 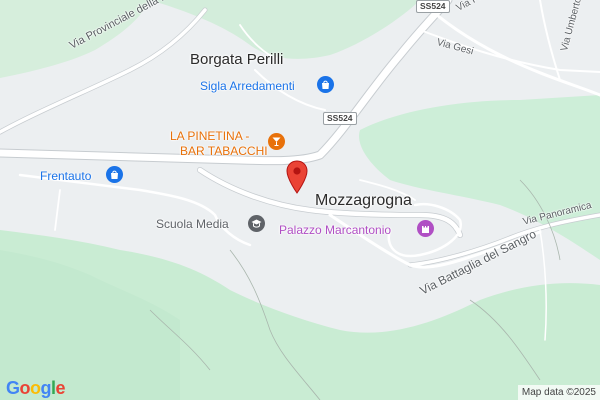 What do you see at coordinates (224, 151) in the screenshot?
I see `poi-label-pinetina-line2: BAR TABACCHI` at bounding box center [224, 151].